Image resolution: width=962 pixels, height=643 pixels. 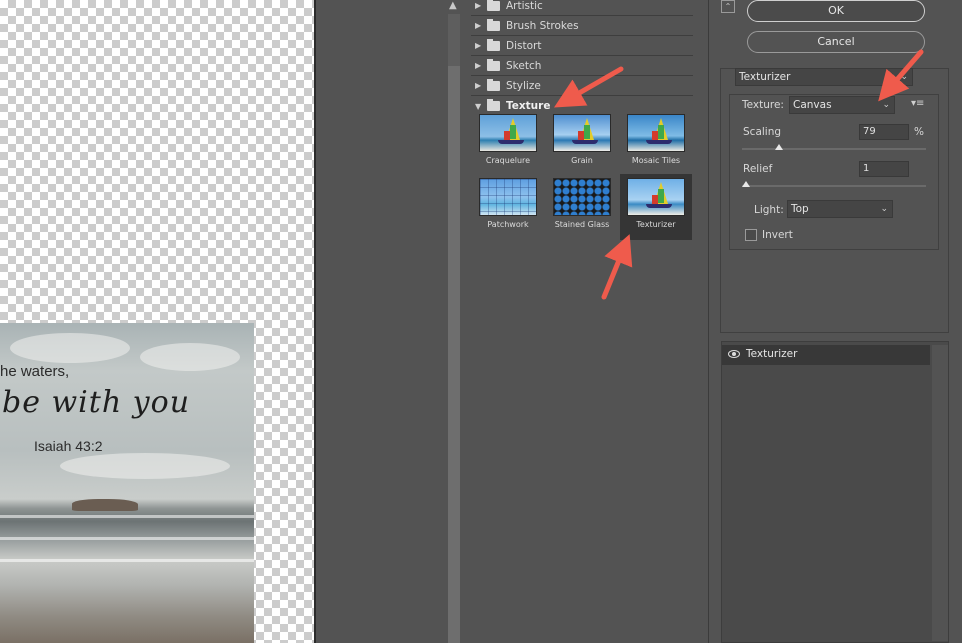 What do you see at coordinates (826, 355) in the screenshot?
I see `effect-layer-row: Texturizer` at bounding box center [826, 355].